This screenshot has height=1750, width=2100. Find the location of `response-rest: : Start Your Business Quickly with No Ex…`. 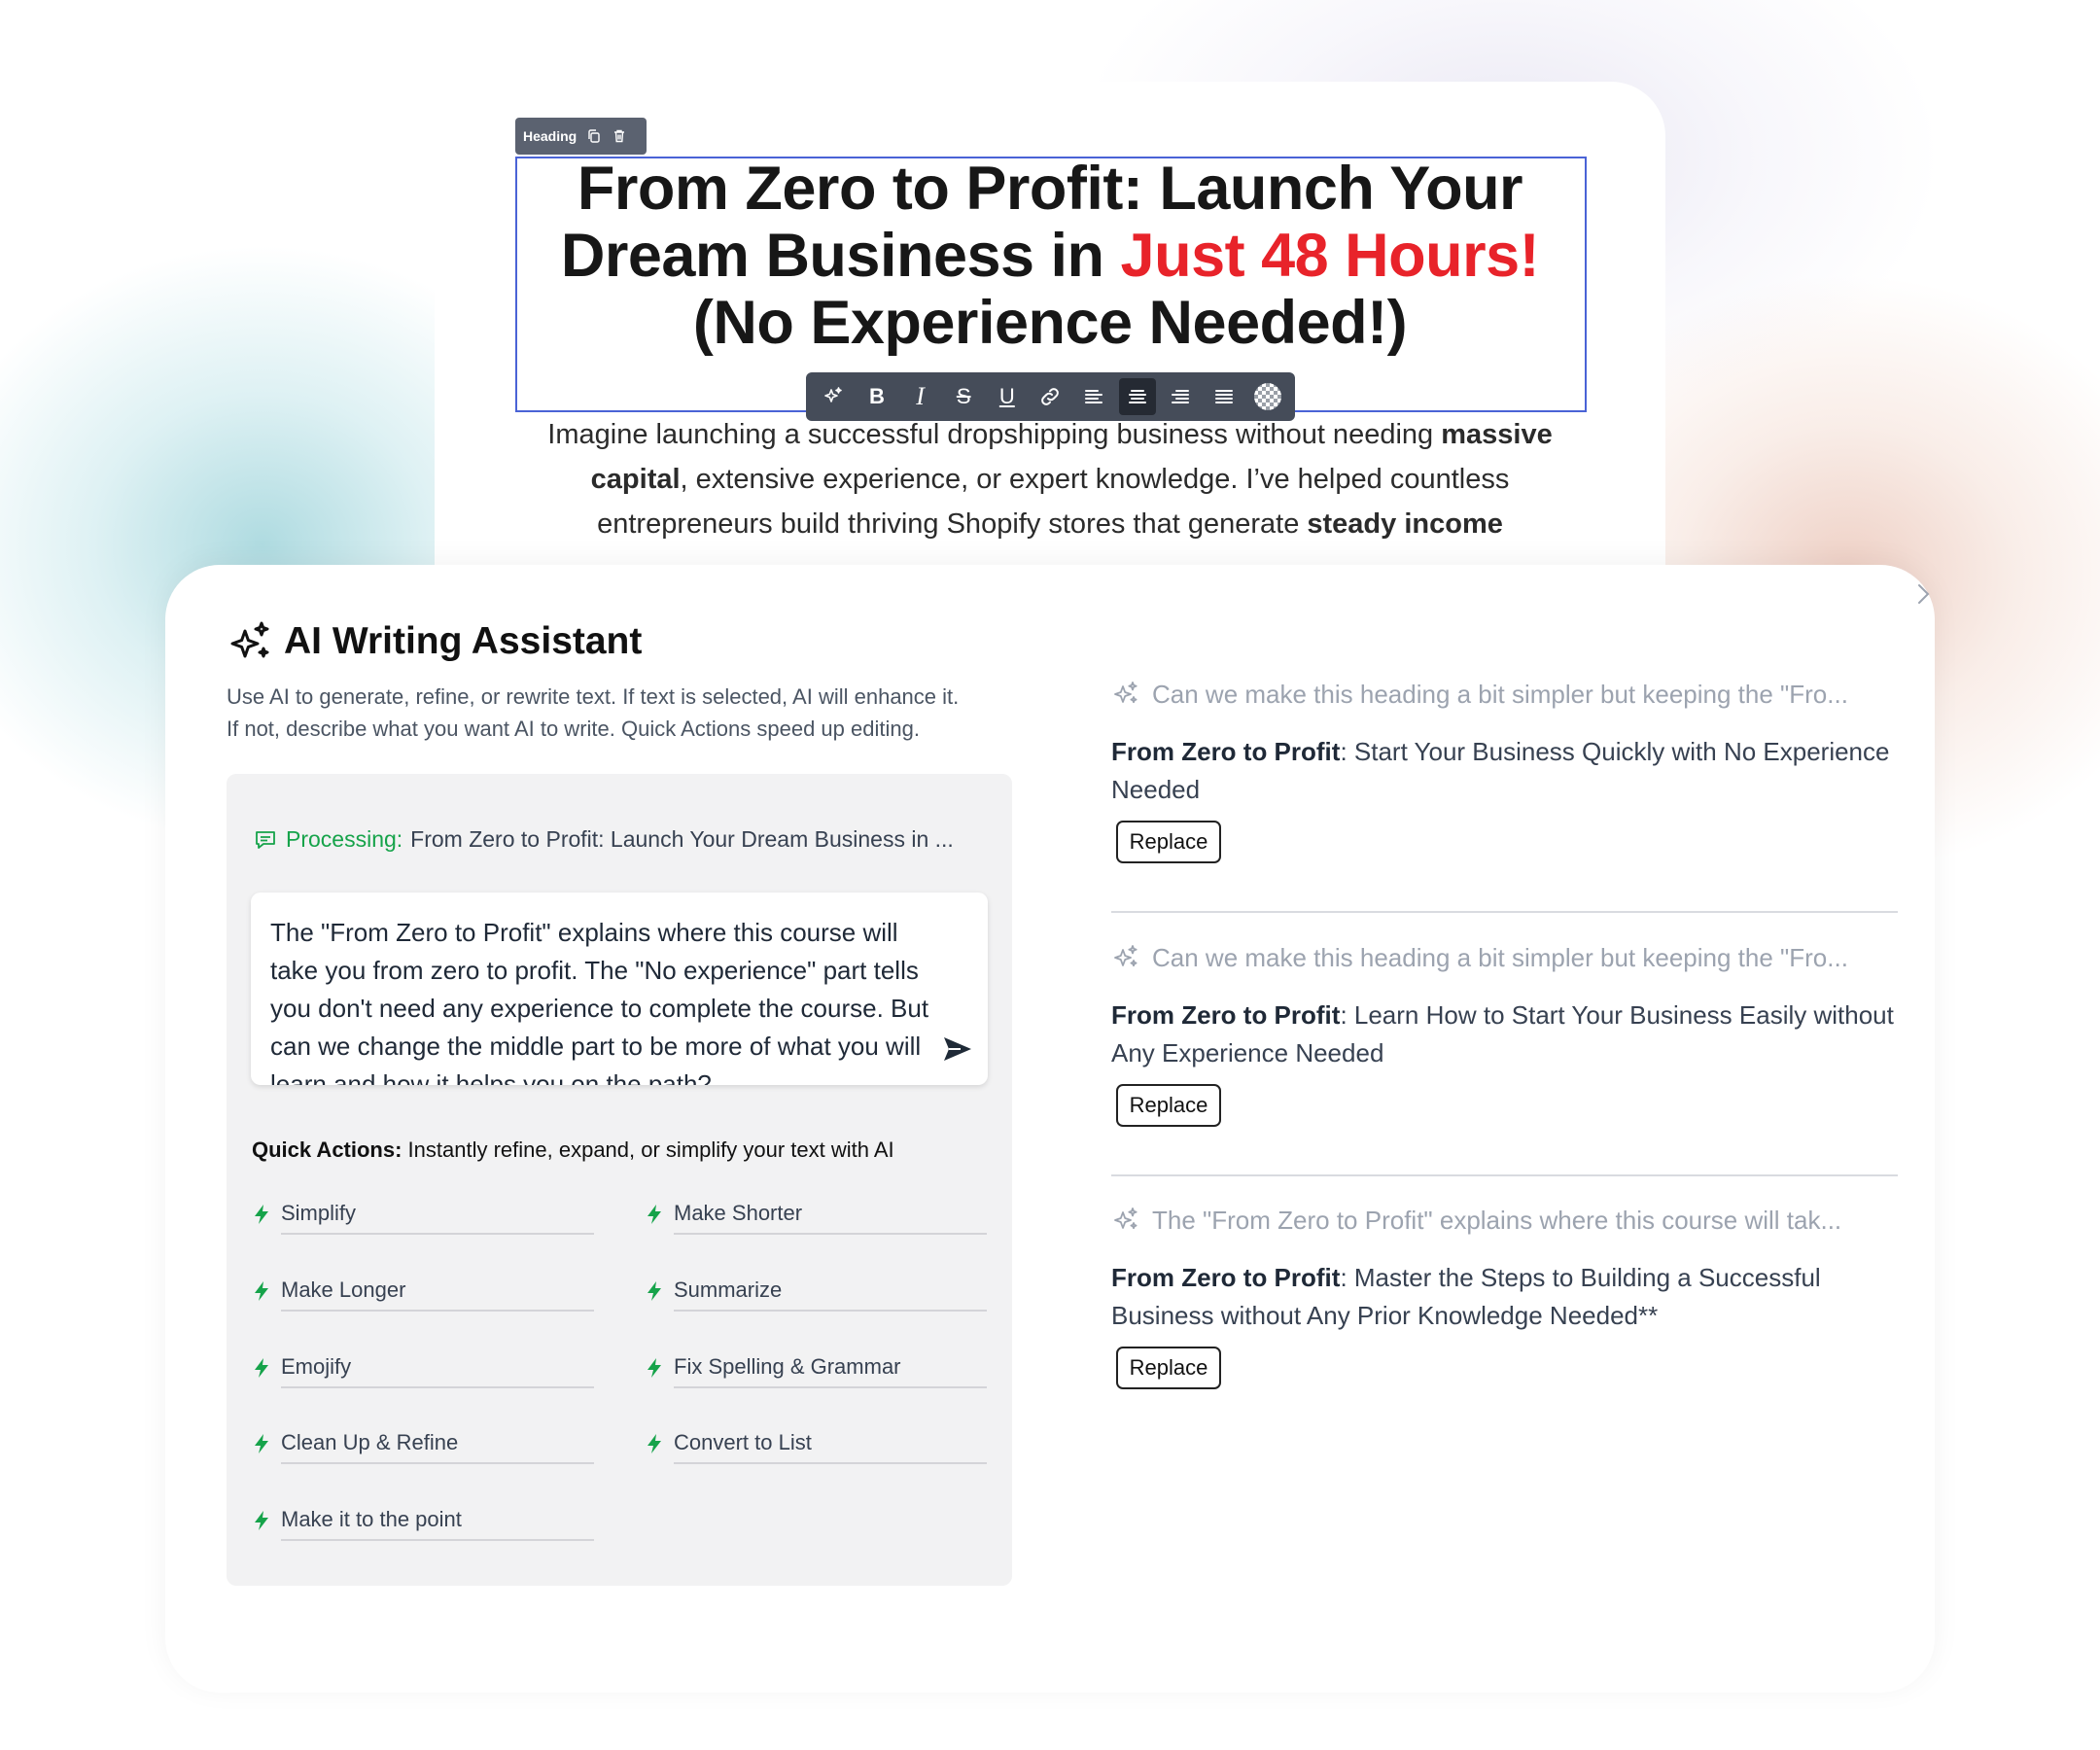

response-rest: : Start Your Business Quickly with No Ex… is located at coordinates (1615, 751).